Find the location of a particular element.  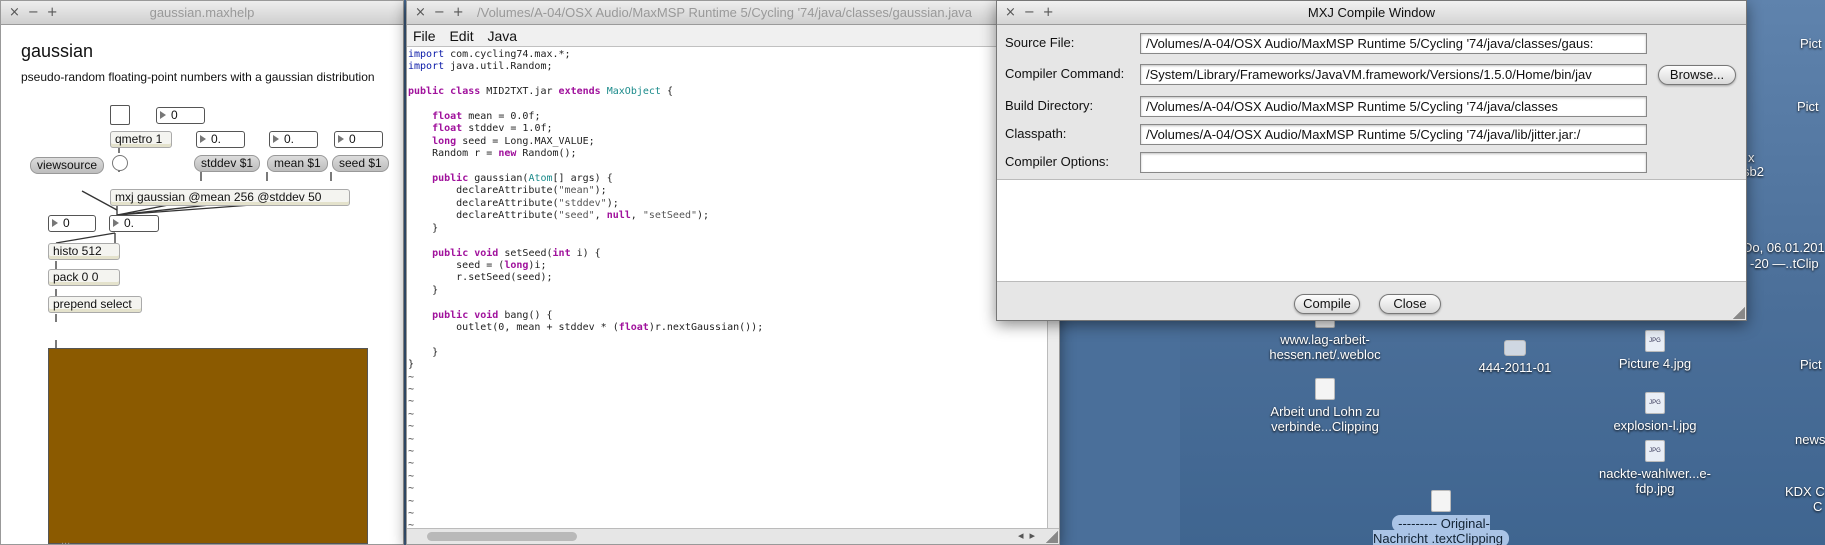

pack-object: pack 0 0 is located at coordinates (84, 277).